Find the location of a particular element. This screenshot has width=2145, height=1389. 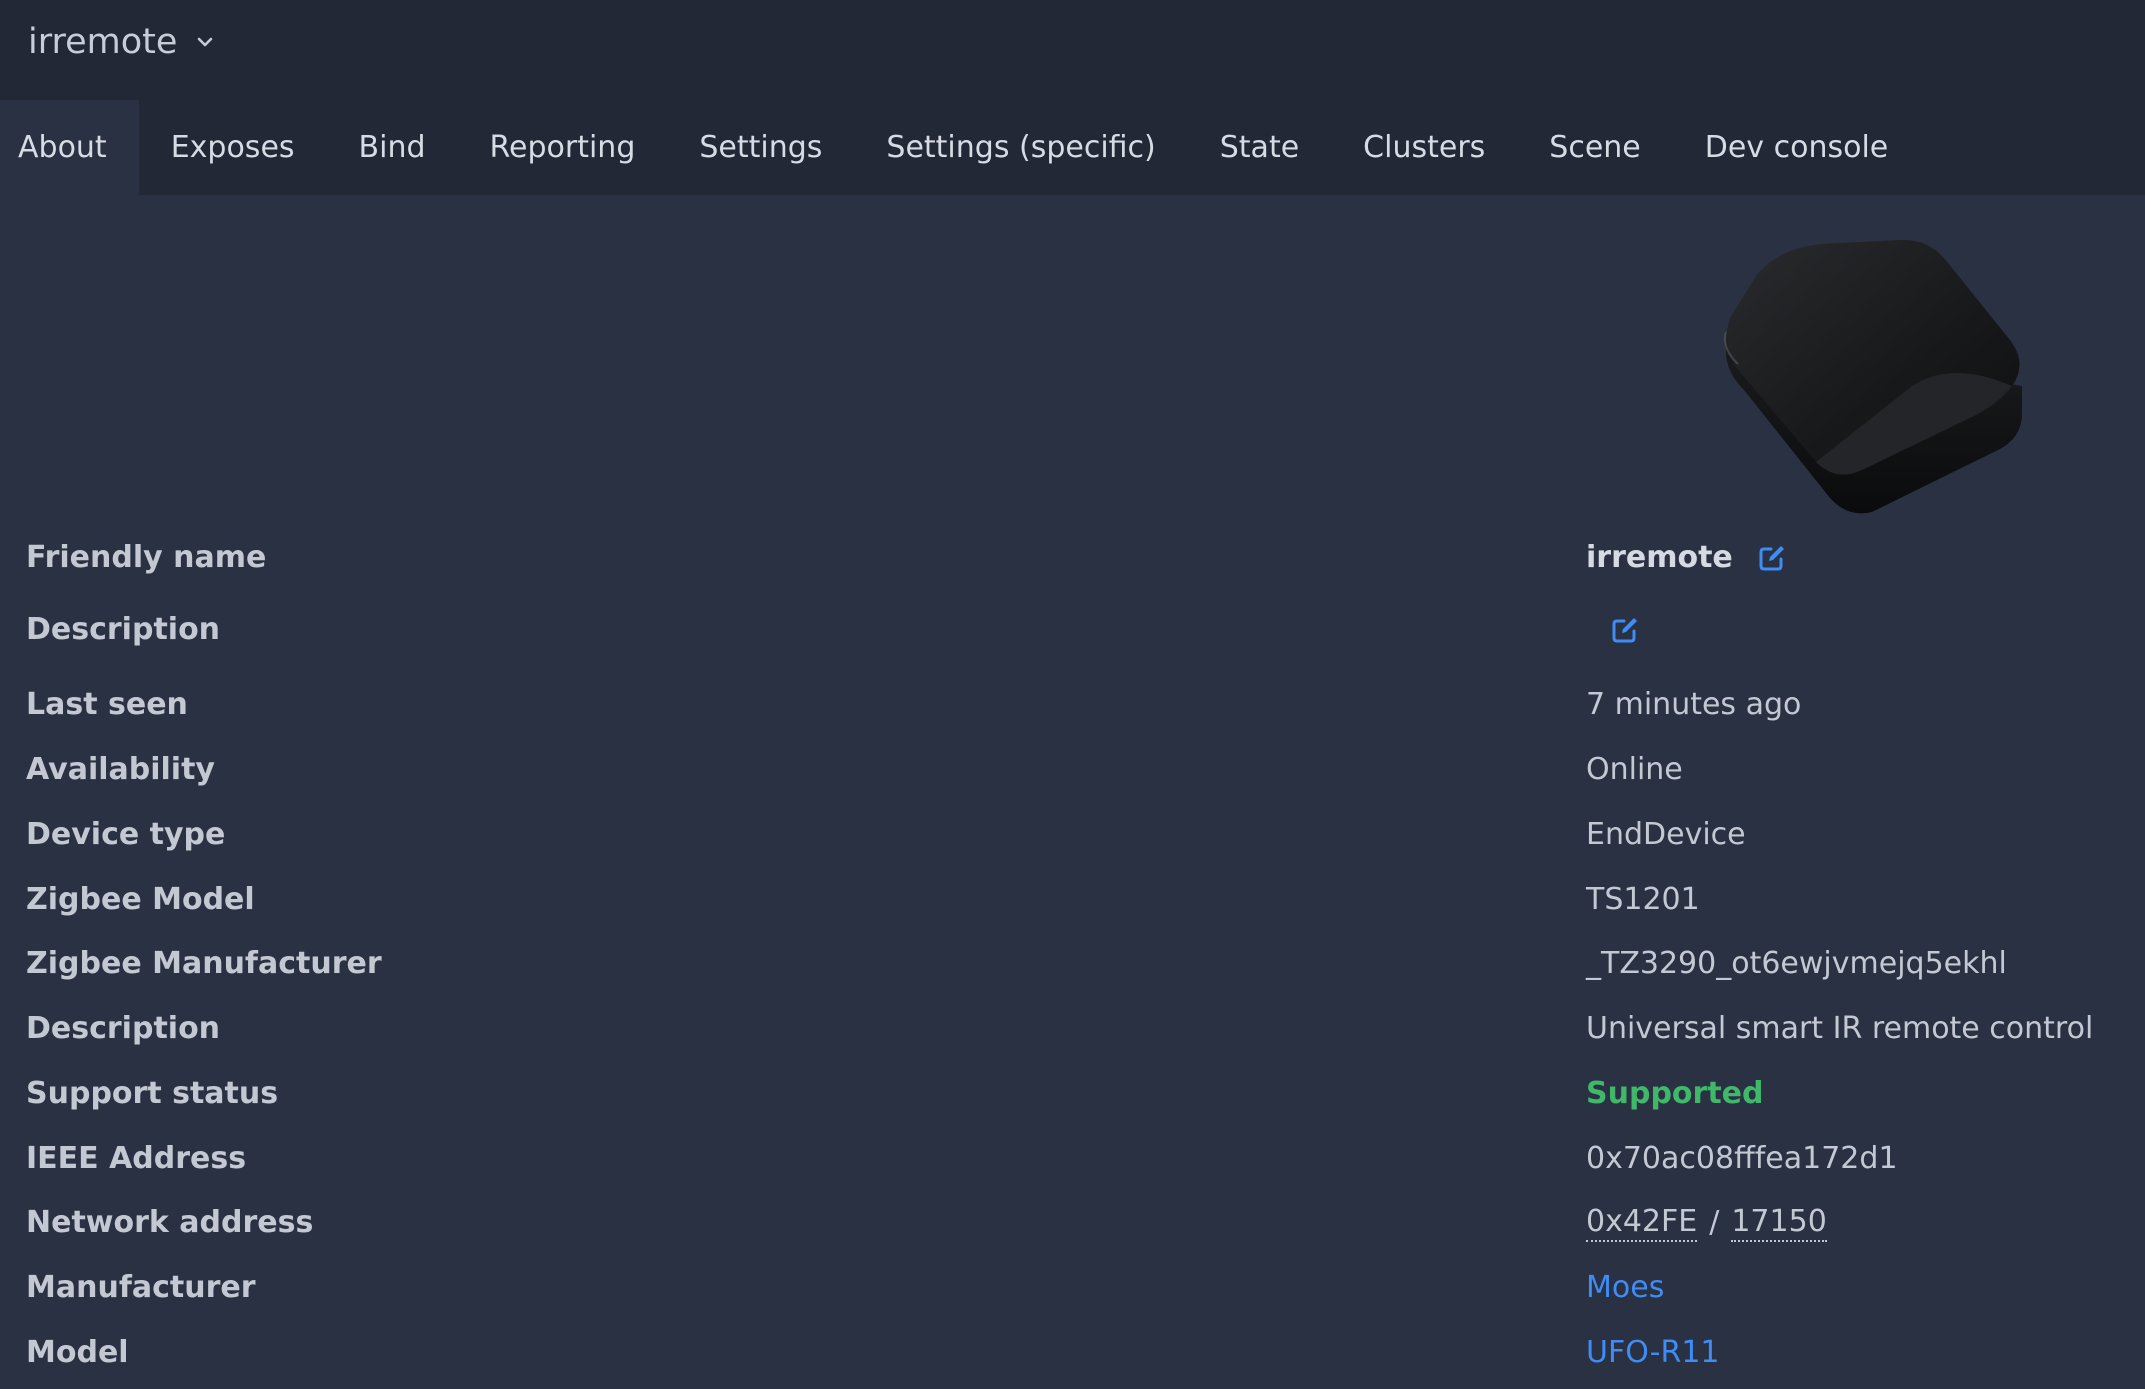

availability-label: Availability is located at coordinates (120, 769).